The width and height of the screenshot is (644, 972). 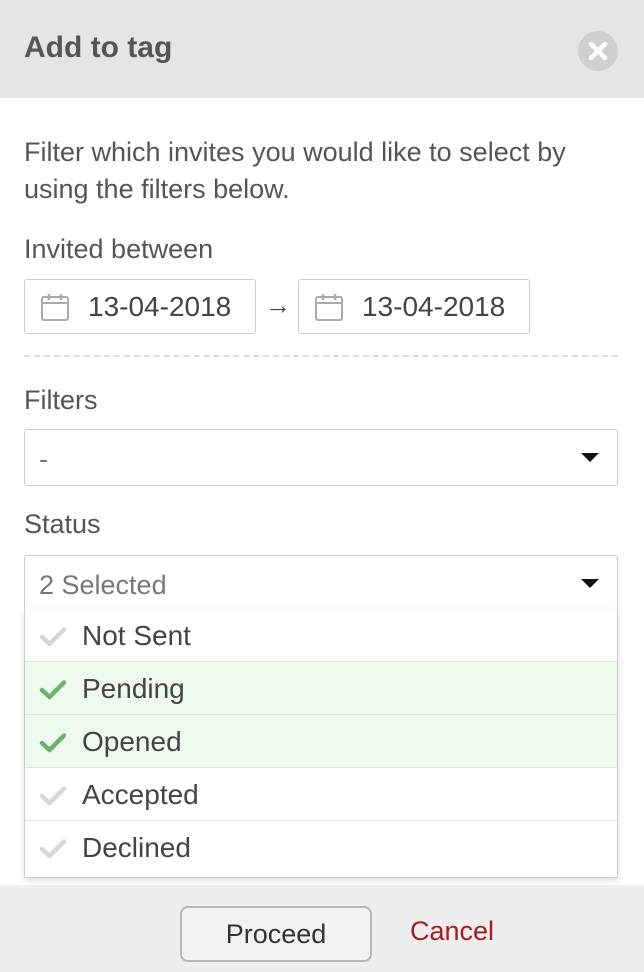 What do you see at coordinates (133, 688) in the screenshot?
I see `option-label: Pending` at bounding box center [133, 688].